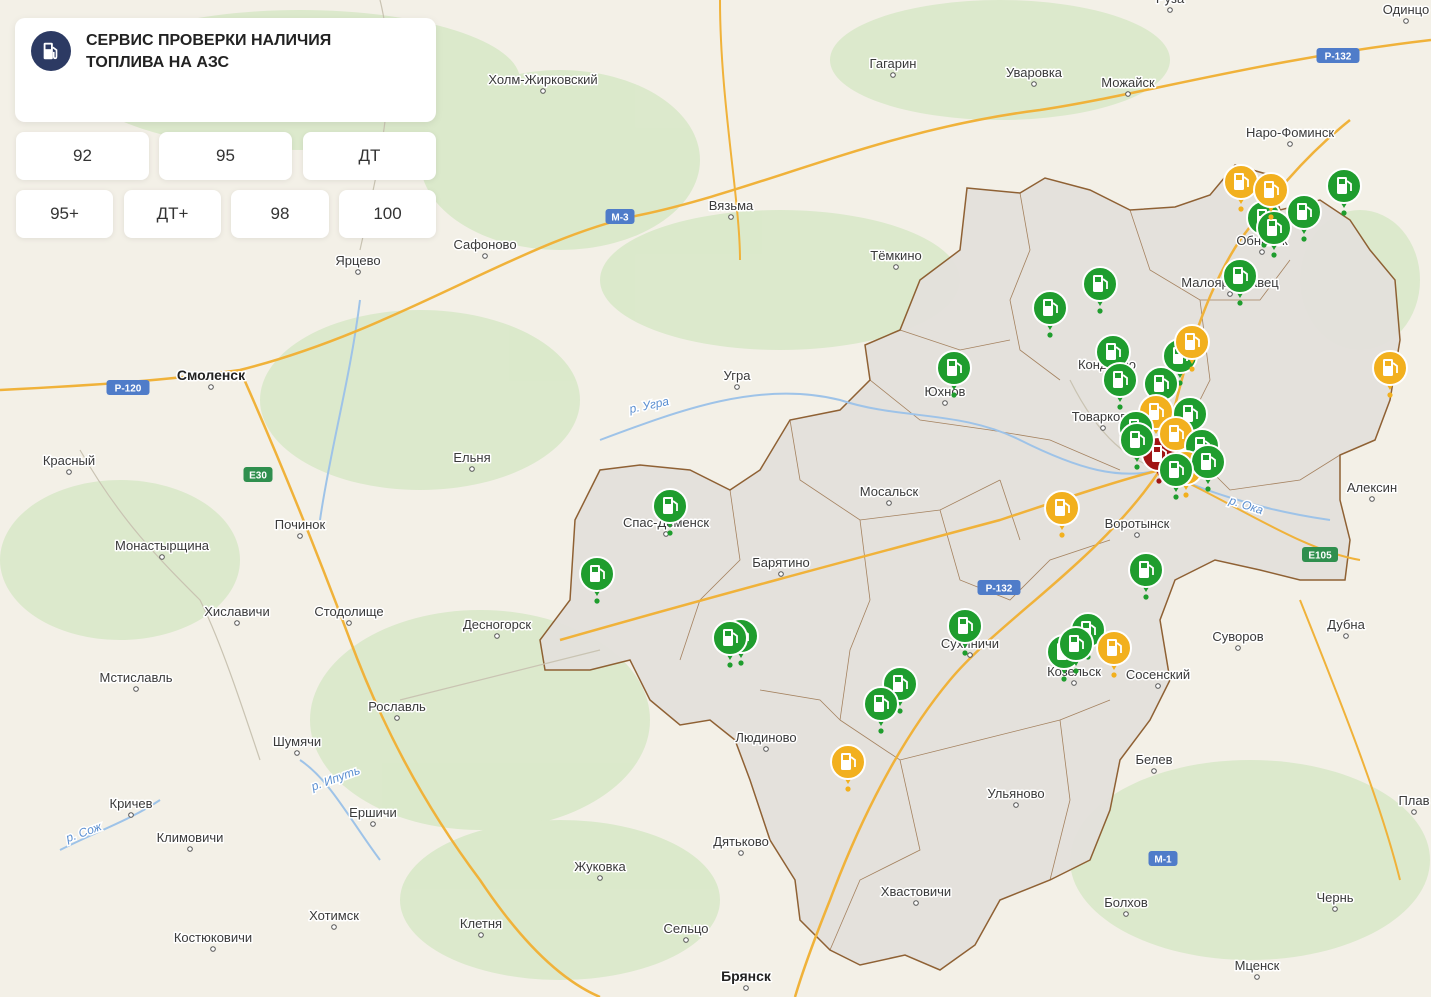  I want to click on filter-label: ДТ+, so click(172, 213).